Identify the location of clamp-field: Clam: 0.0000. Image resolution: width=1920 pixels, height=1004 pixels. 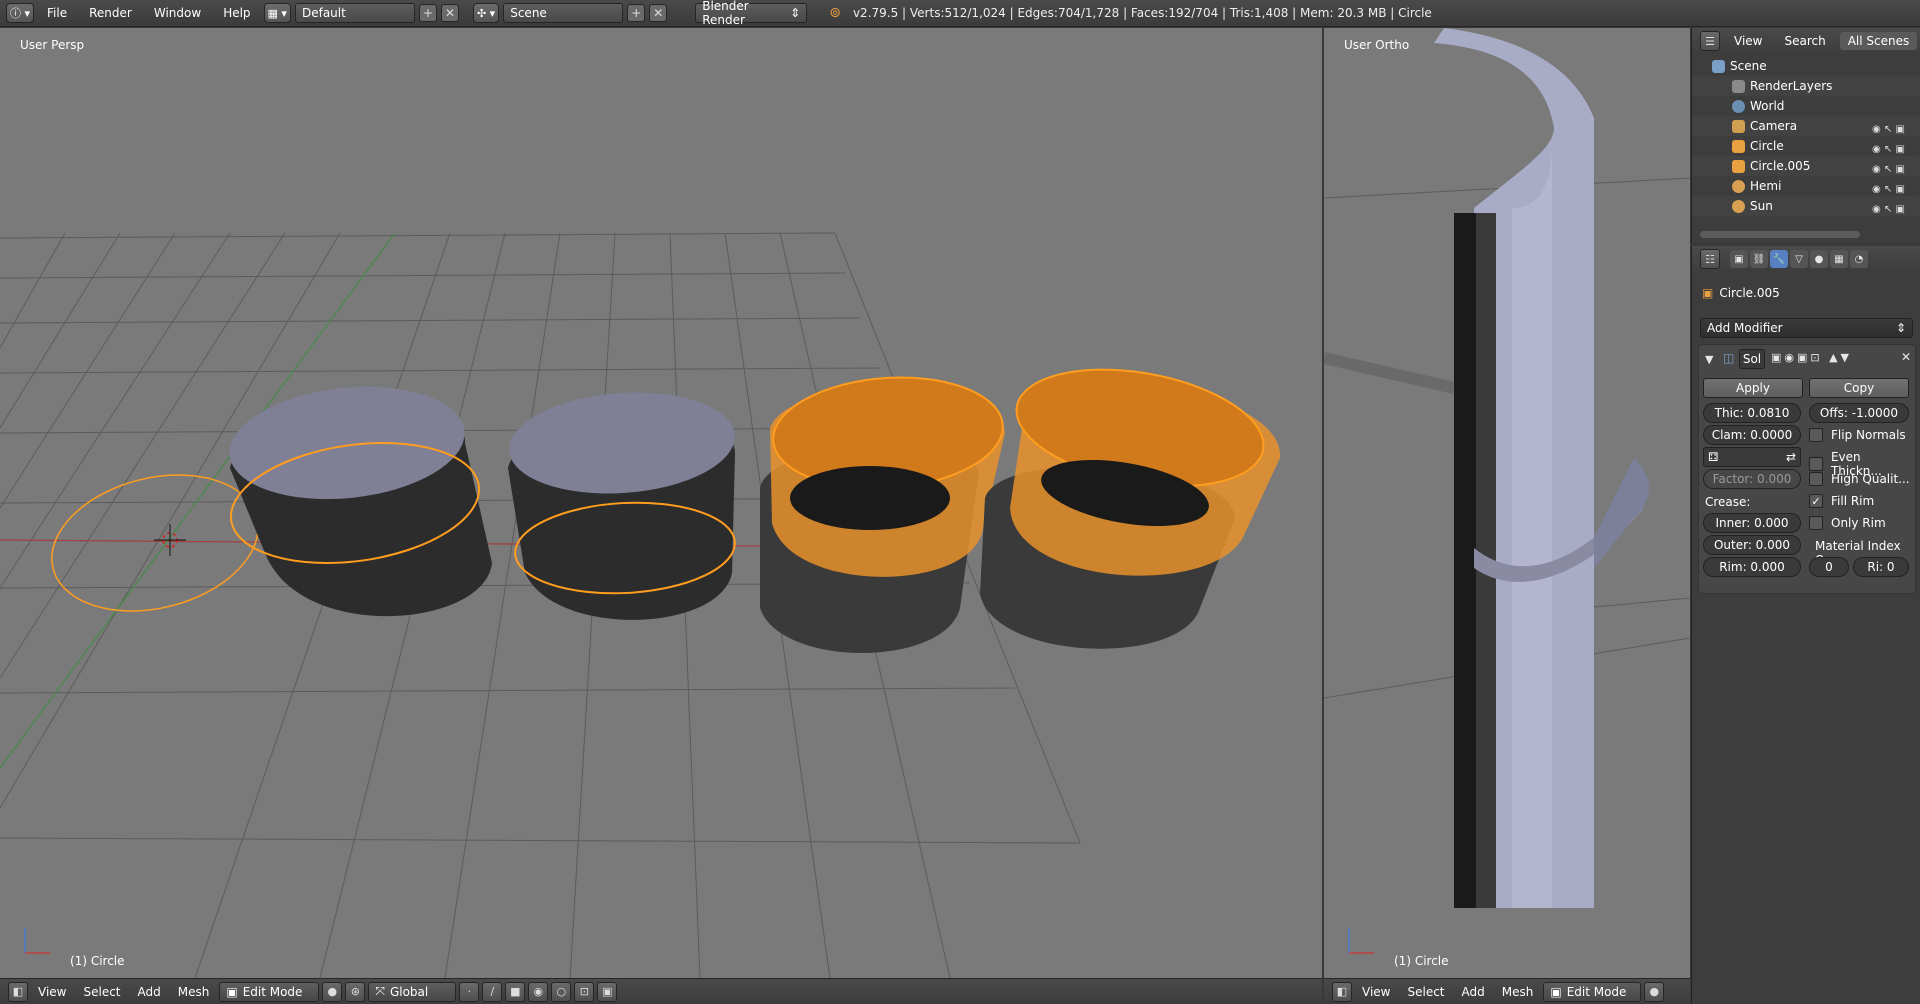
(1752, 435).